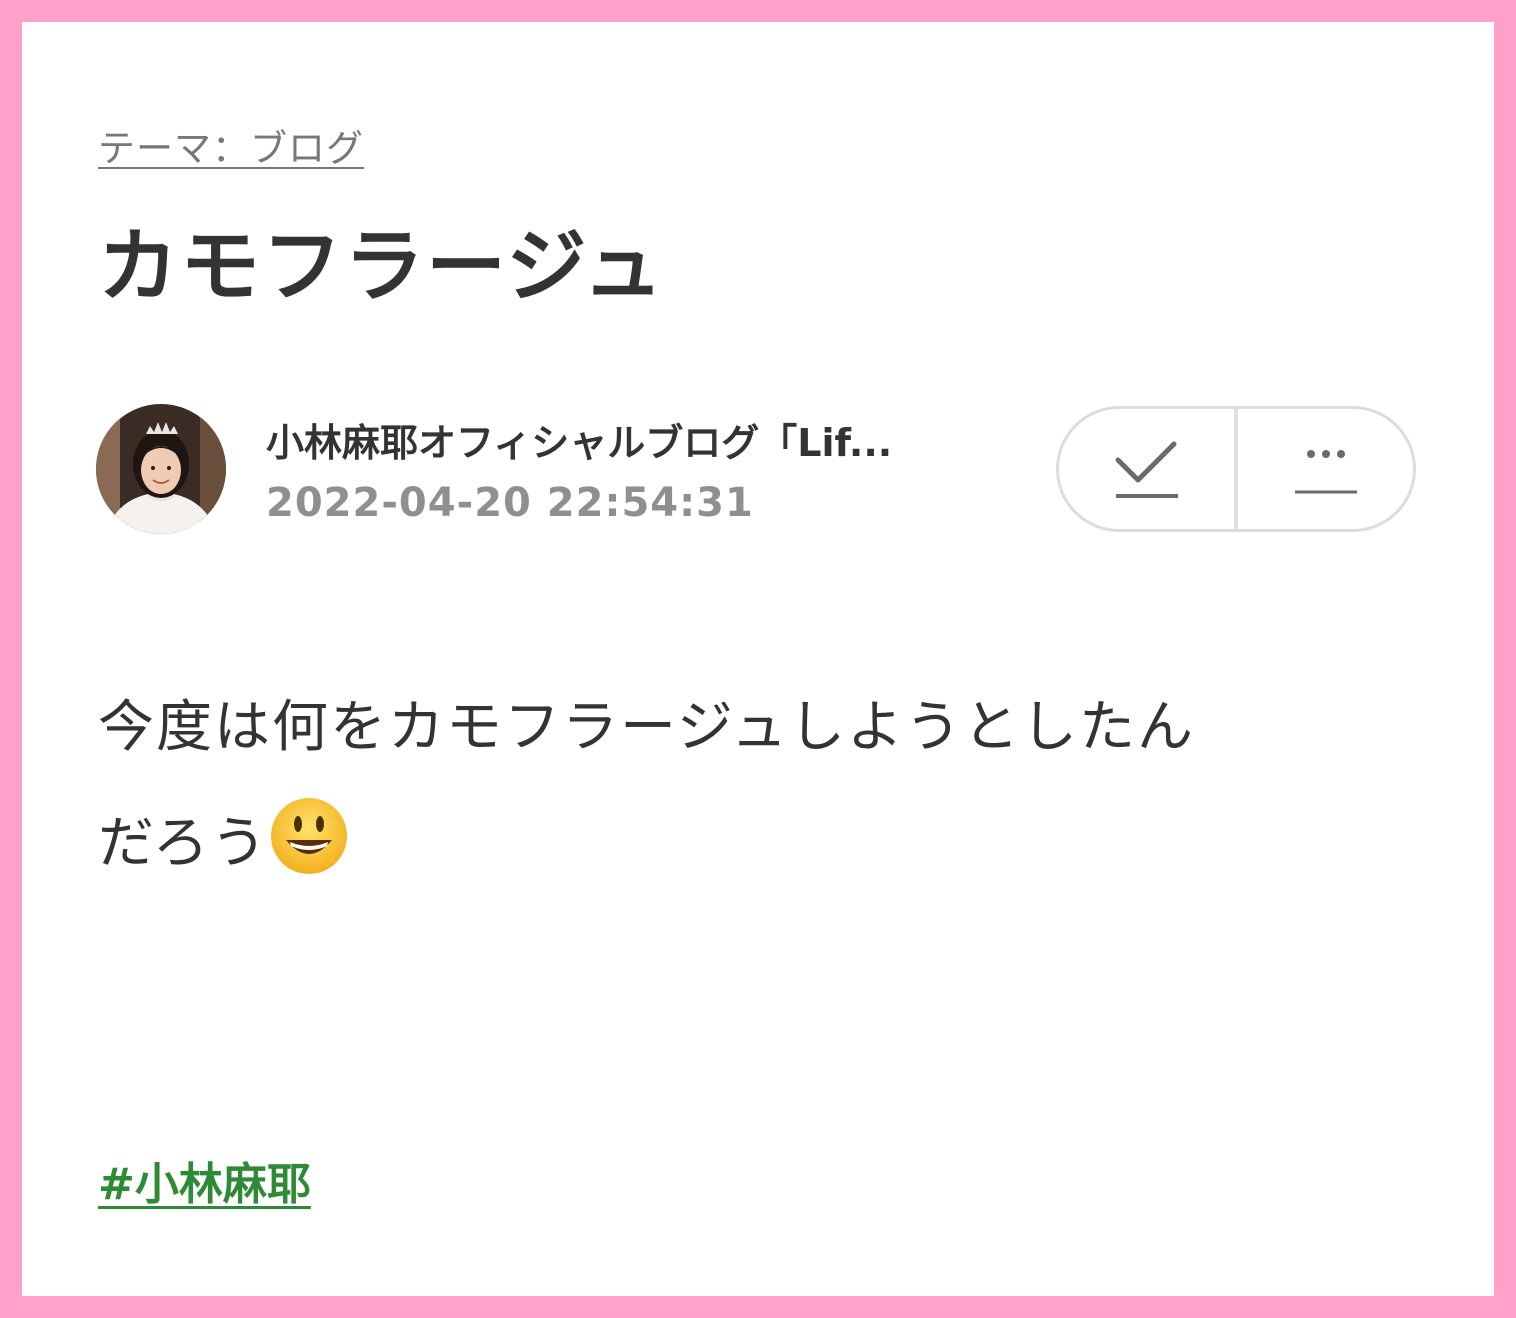  I want to click on more-options-button, so click(1325, 469).